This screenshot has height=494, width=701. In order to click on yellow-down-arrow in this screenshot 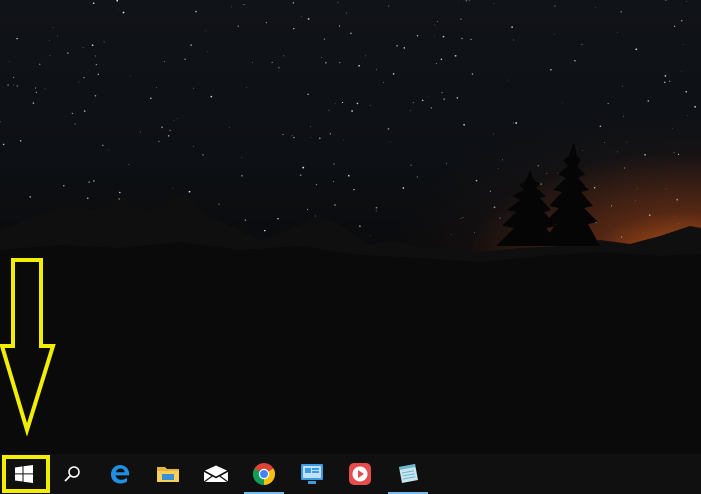, I will do `click(28, 347)`.